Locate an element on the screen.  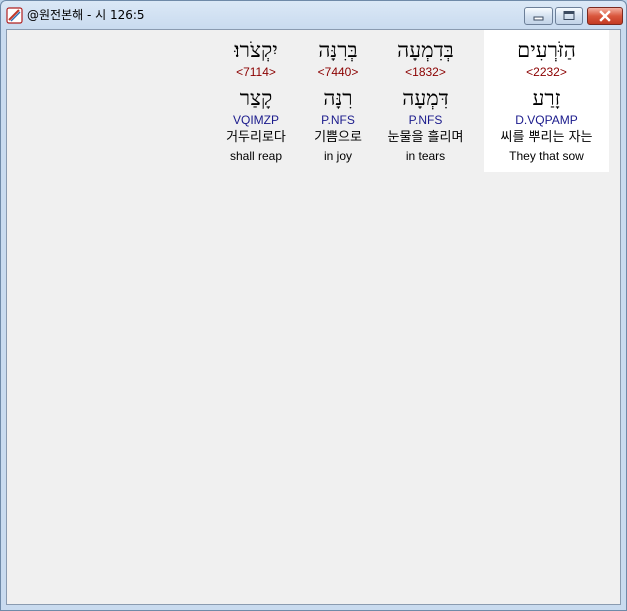
title-bar: @원전본해 - 시 126:5 is located at coordinates (313, 15).